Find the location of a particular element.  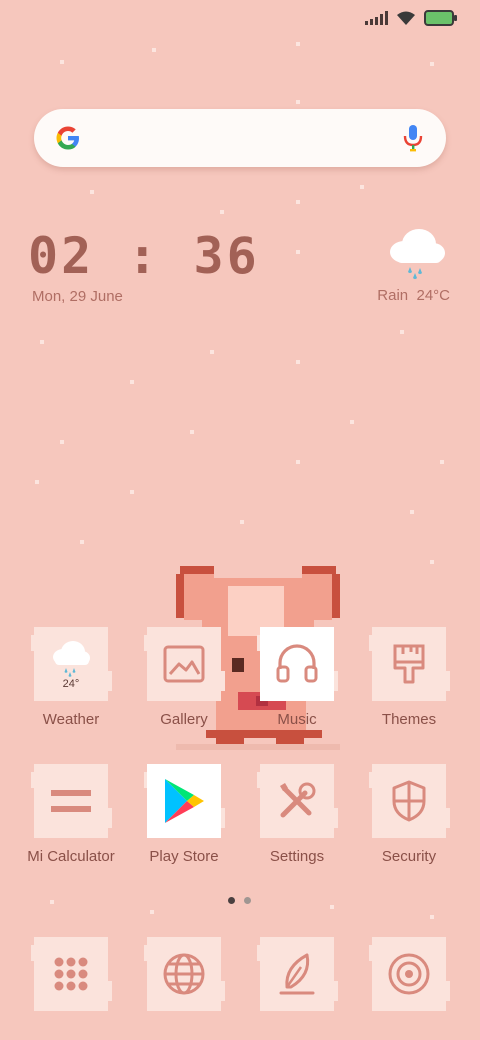

page-indicator is located at coordinates (239, 900).